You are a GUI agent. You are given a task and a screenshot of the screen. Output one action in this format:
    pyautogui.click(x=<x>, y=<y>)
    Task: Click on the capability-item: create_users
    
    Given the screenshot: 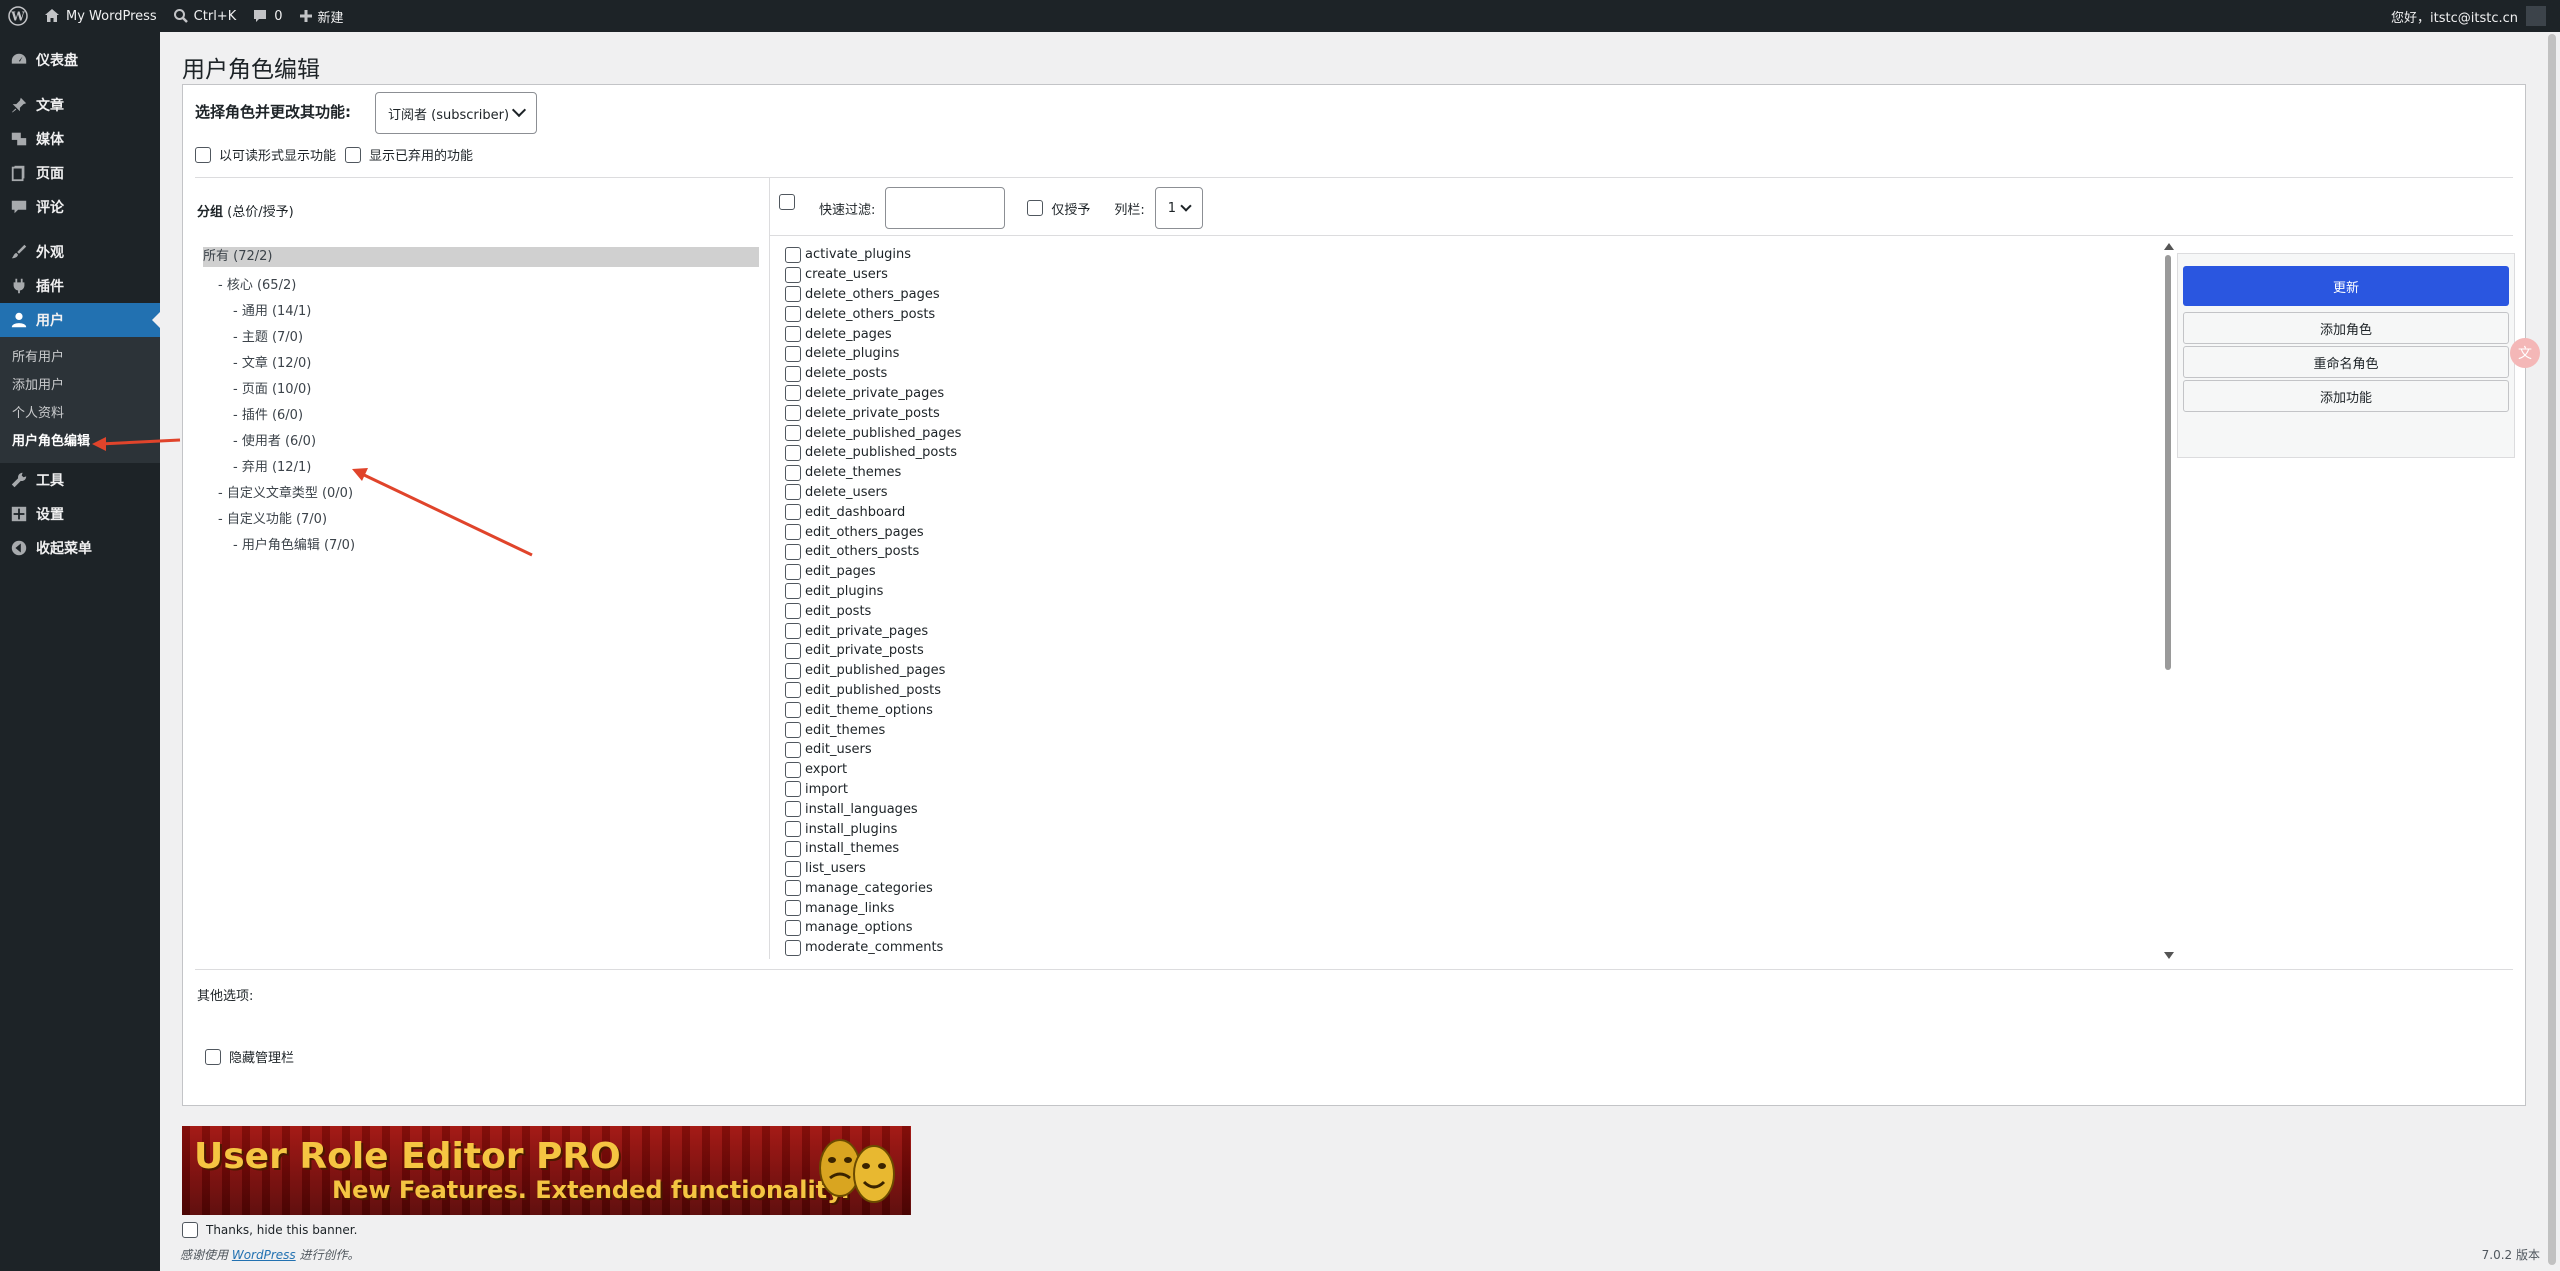 What is the action you would take?
    pyautogui.click(x=1475, y=275)
    